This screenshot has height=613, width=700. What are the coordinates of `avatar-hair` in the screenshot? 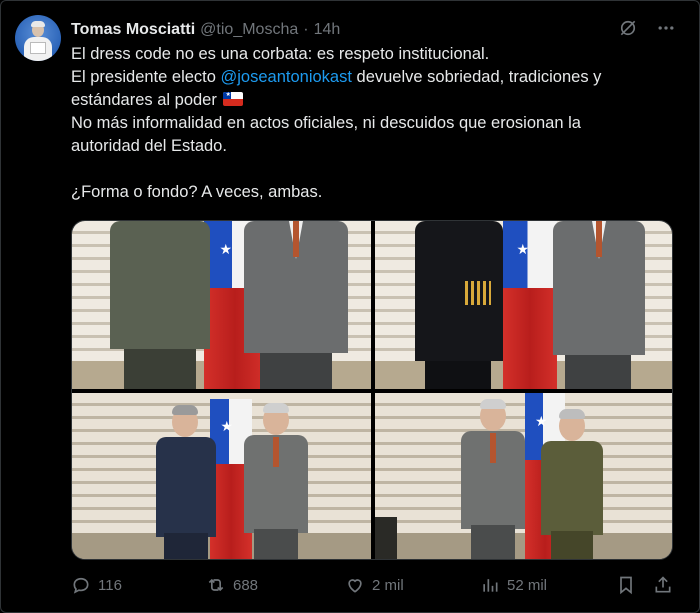 It's located at (38, 24).